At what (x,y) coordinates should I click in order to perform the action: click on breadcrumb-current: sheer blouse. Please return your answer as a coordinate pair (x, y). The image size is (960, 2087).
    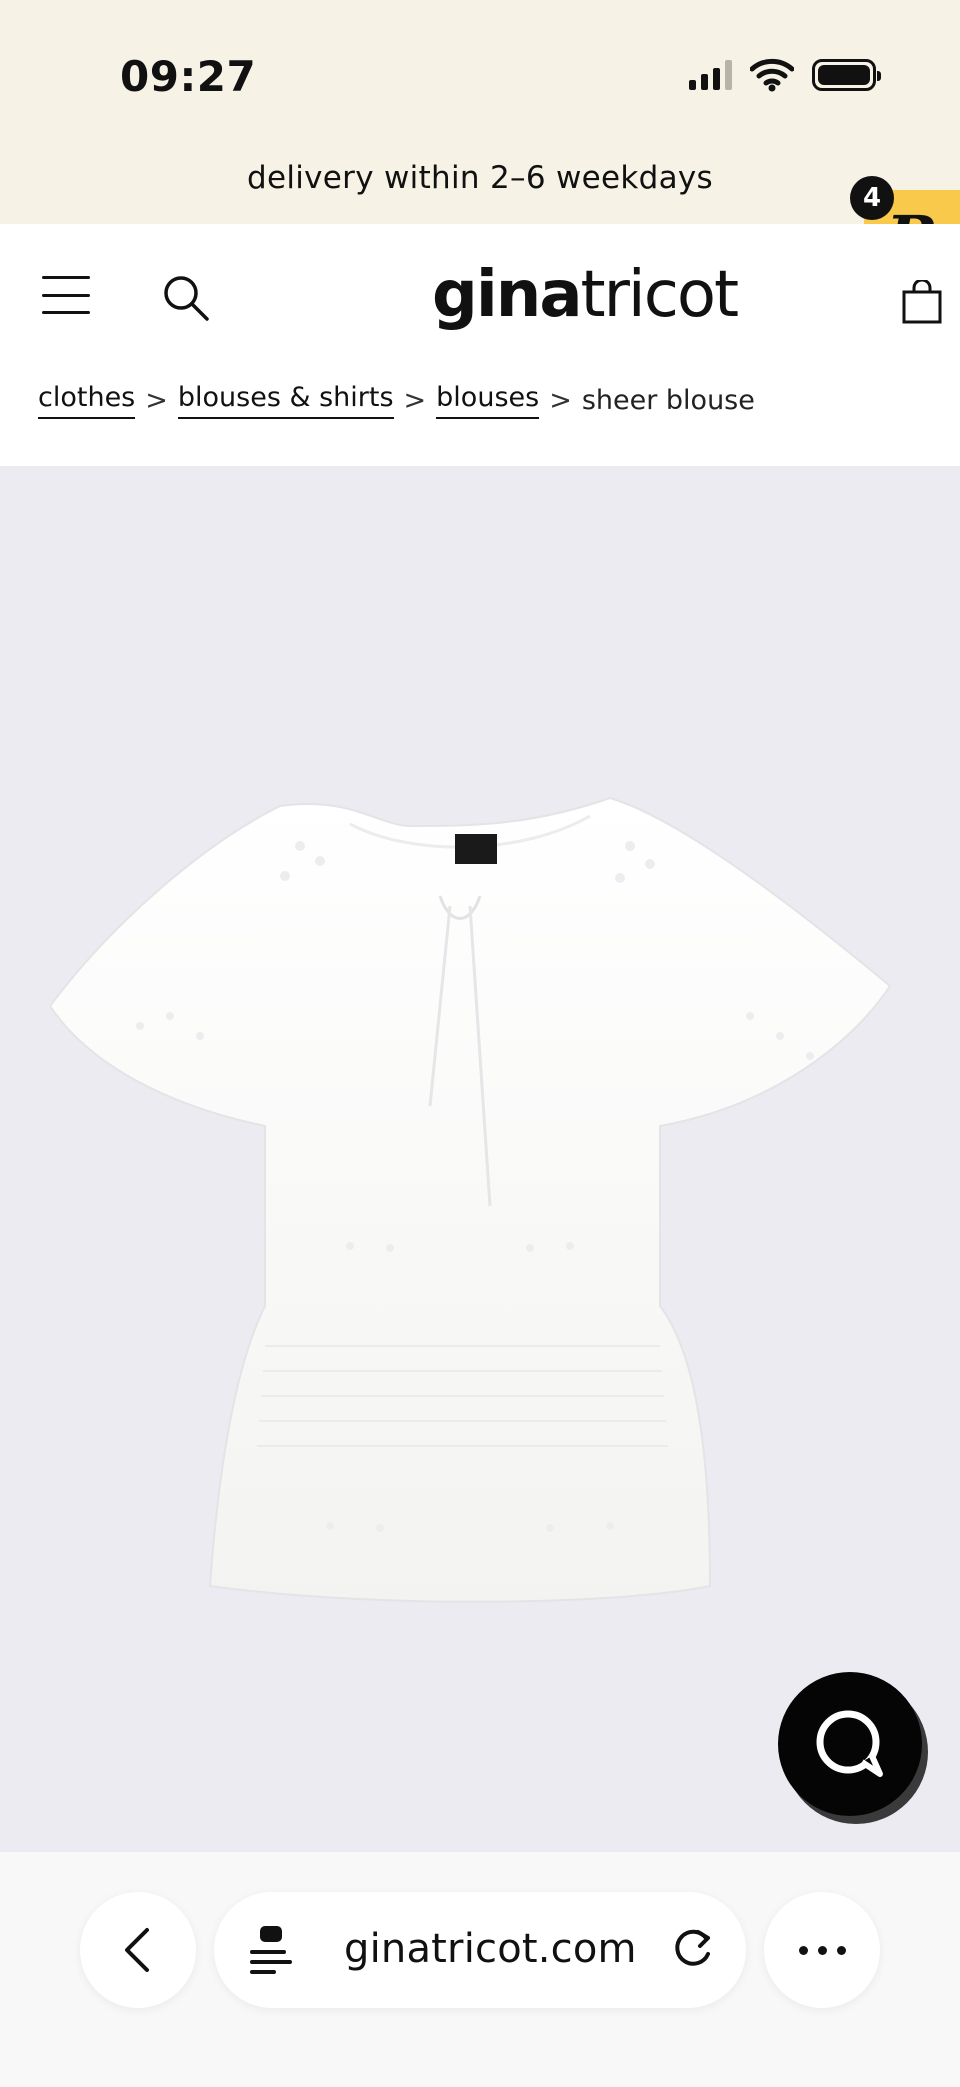
    Looking at the image, I should click on (668, 400).